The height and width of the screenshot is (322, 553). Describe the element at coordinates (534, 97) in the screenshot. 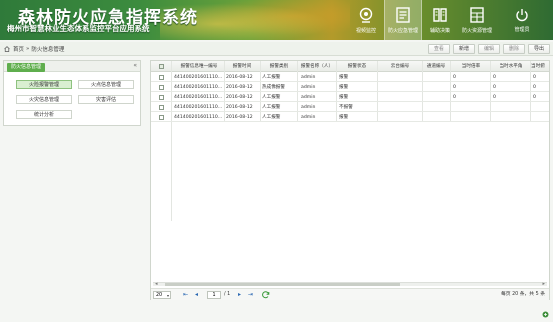

I see `cell-tilt: 0` at that location.